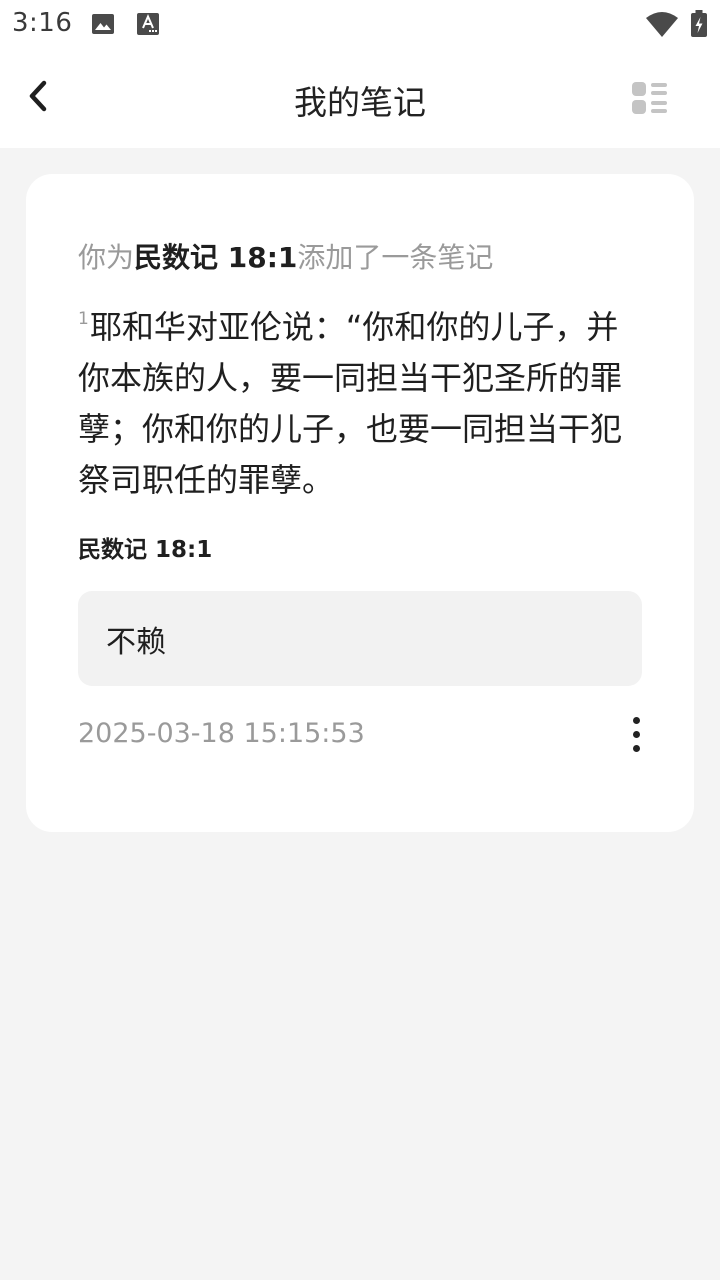 The image size is (720, 1280). What do you see at coordinates (360, 102) in the screenshot?
I see `page-title: 我的笔记` at bounding box center [360, 102].